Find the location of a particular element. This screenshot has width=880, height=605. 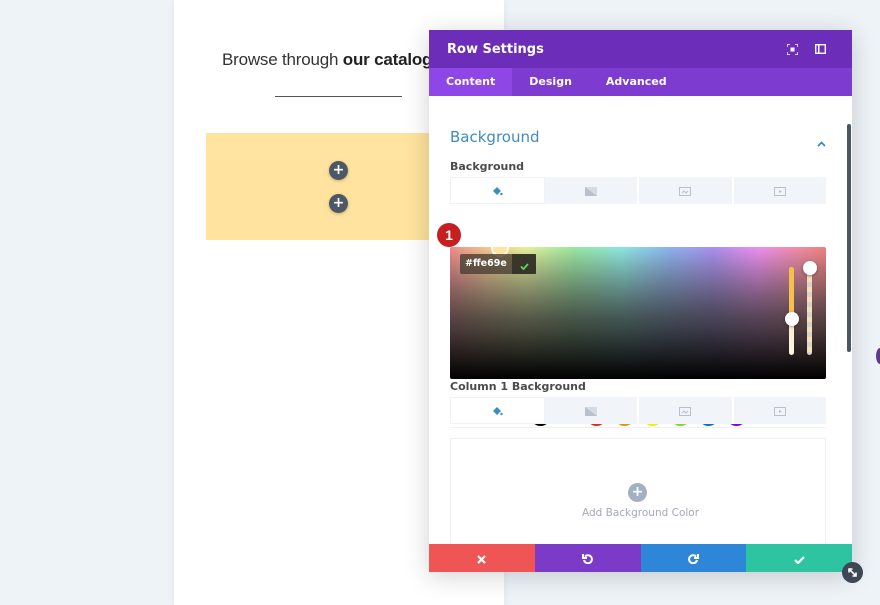

heading-light-text: Browse through is located at coordinates (282, 59).